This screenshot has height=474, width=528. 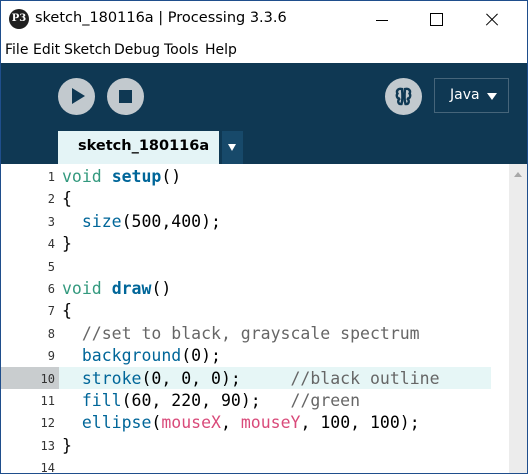 What do you see at coordinates (270, 423) in the screenshot?
I see `code-token: mouseY` at bounding box center [270, 423].